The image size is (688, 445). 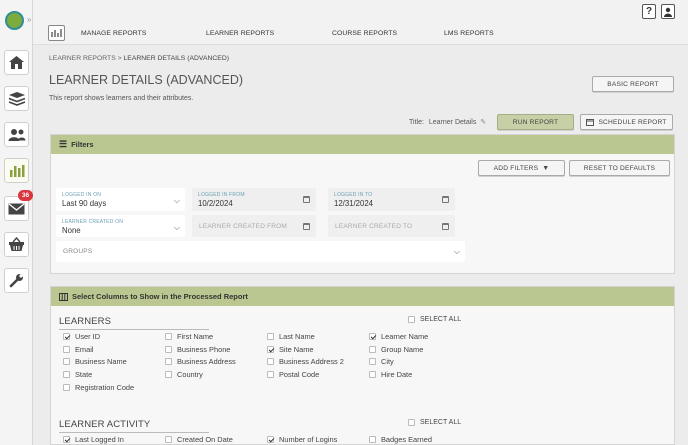 I want to click on column-option-label: Badges Earned, so click(x=406, y=439).